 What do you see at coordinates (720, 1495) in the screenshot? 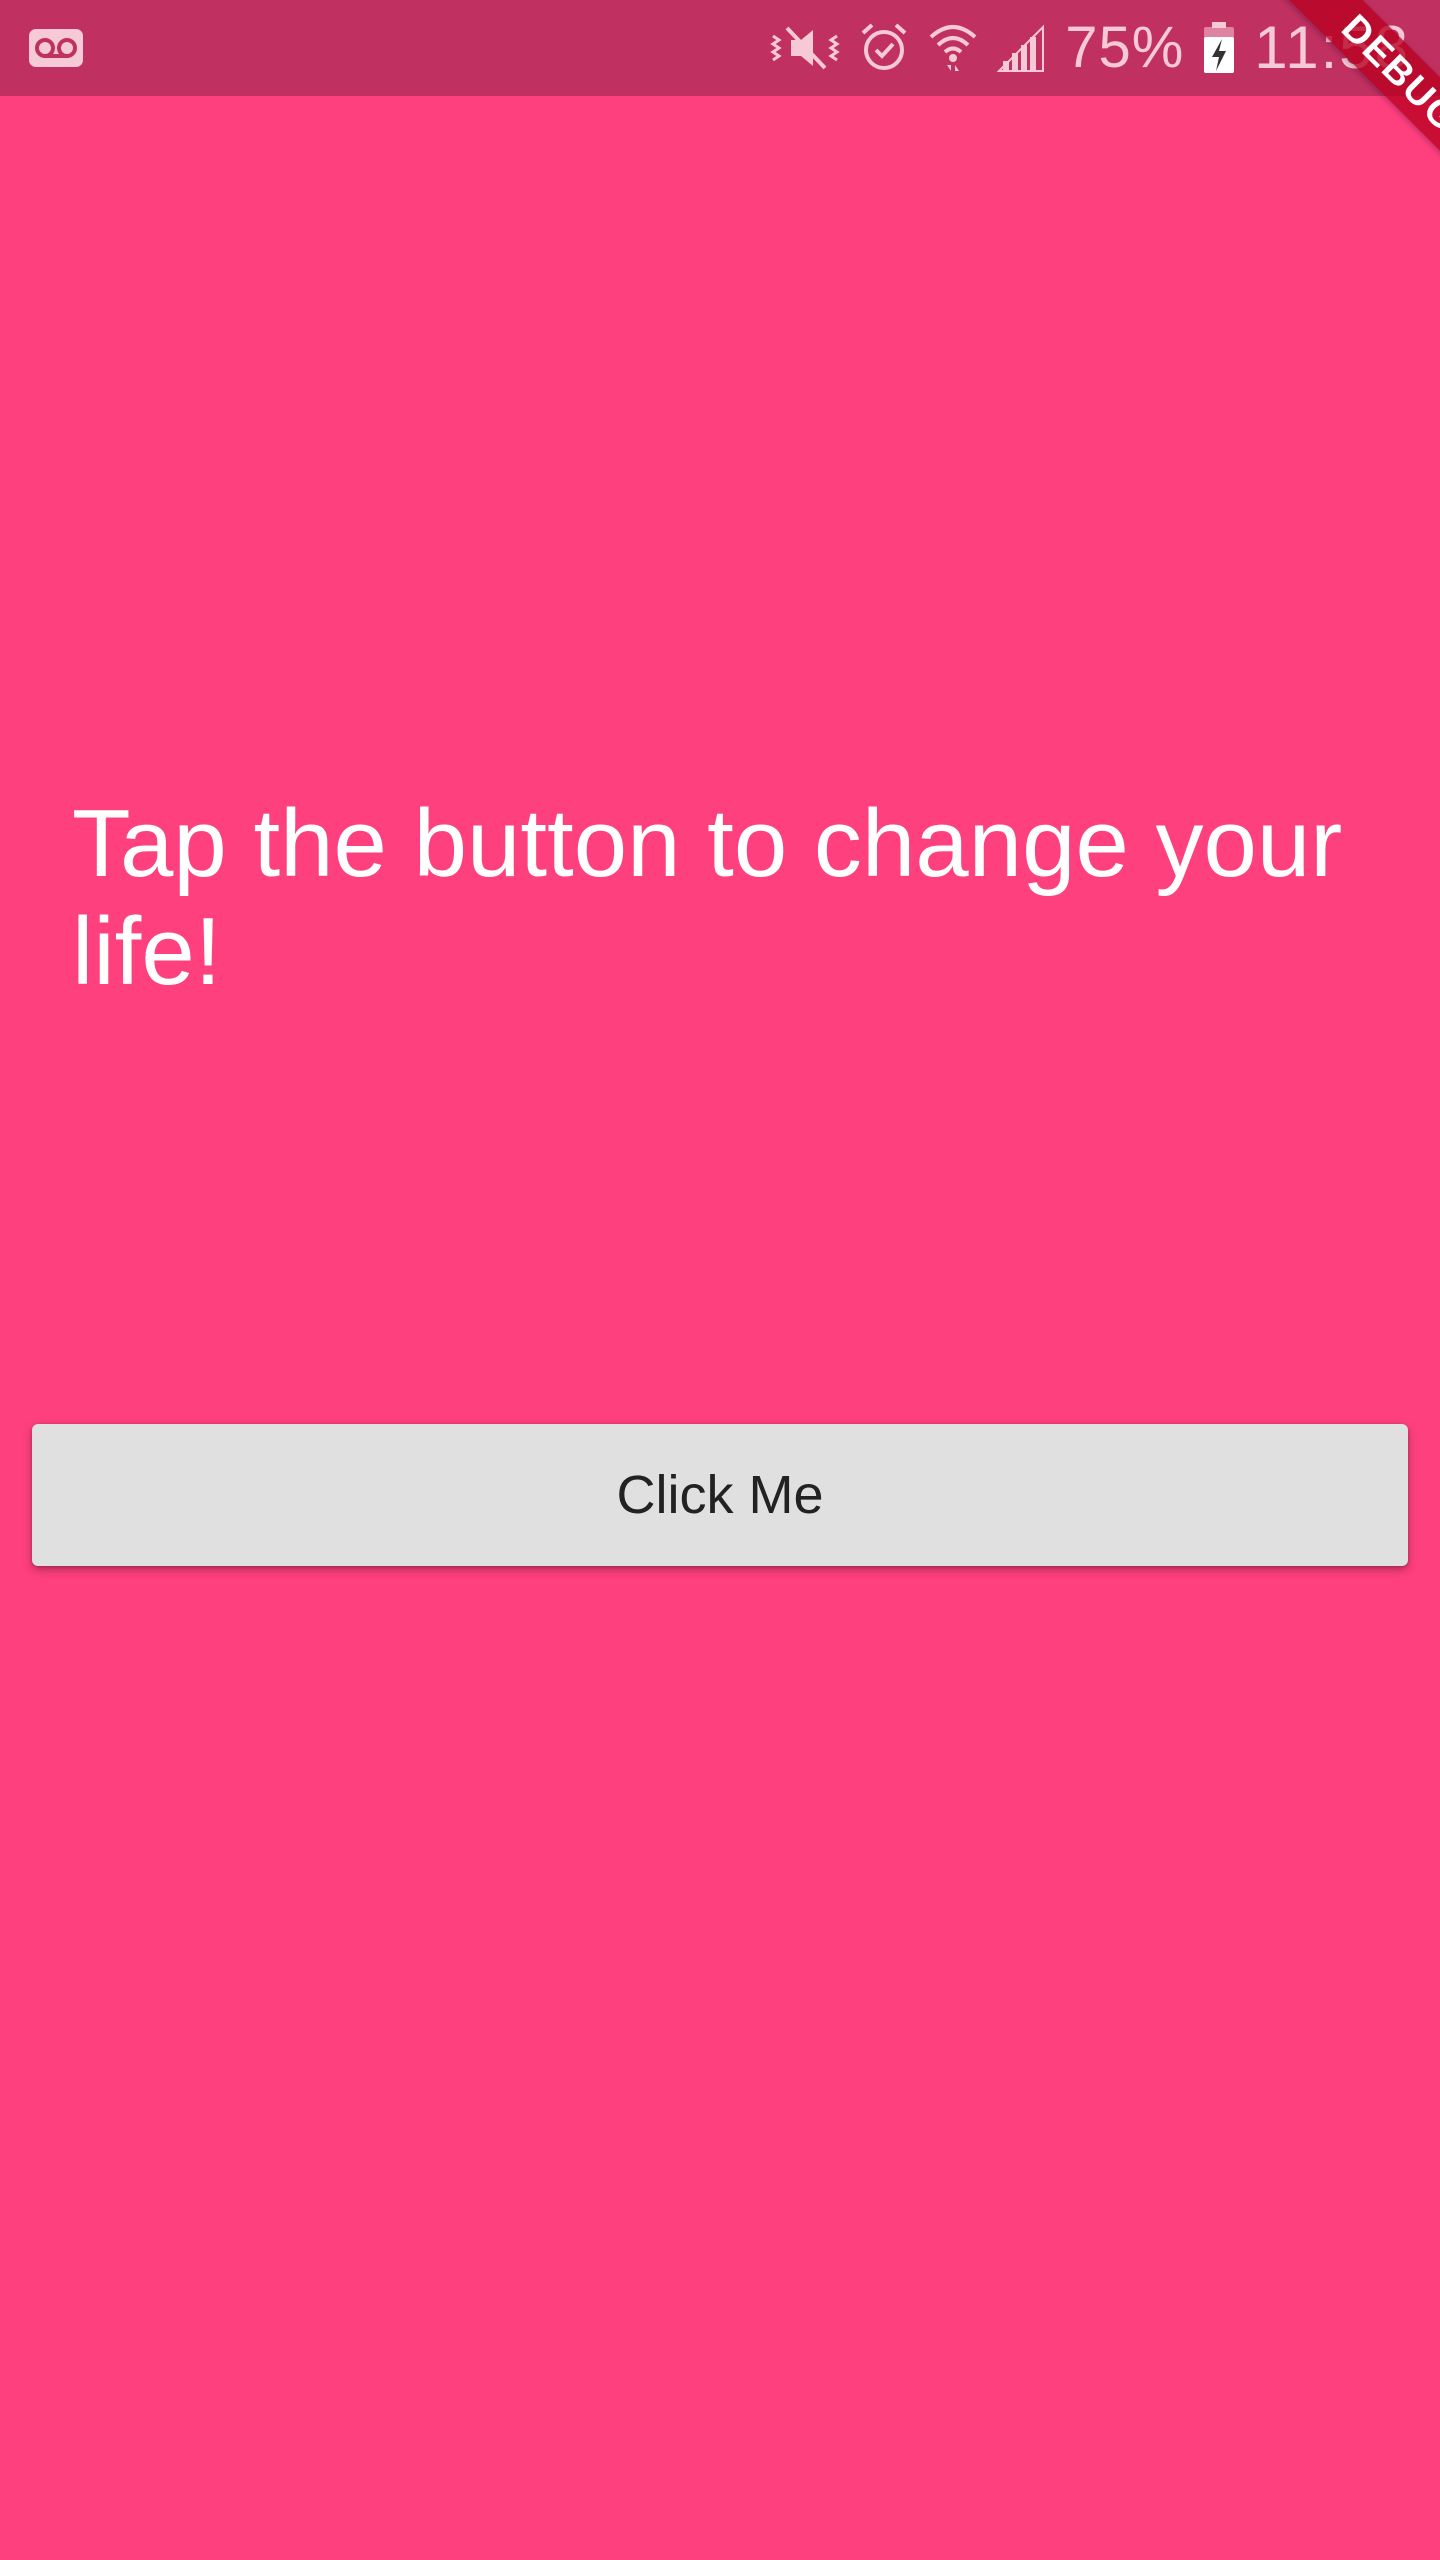
I see `click-me-button: Click Me` at bounding box center [720, 1495].